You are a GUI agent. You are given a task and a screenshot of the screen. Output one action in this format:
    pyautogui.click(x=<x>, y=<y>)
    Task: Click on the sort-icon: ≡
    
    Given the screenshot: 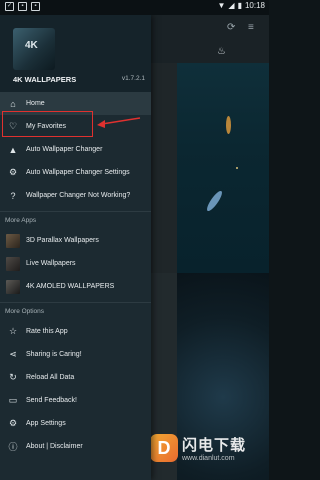 What is the action you would take?
    pyautogui.click(x=251, y=27)
    